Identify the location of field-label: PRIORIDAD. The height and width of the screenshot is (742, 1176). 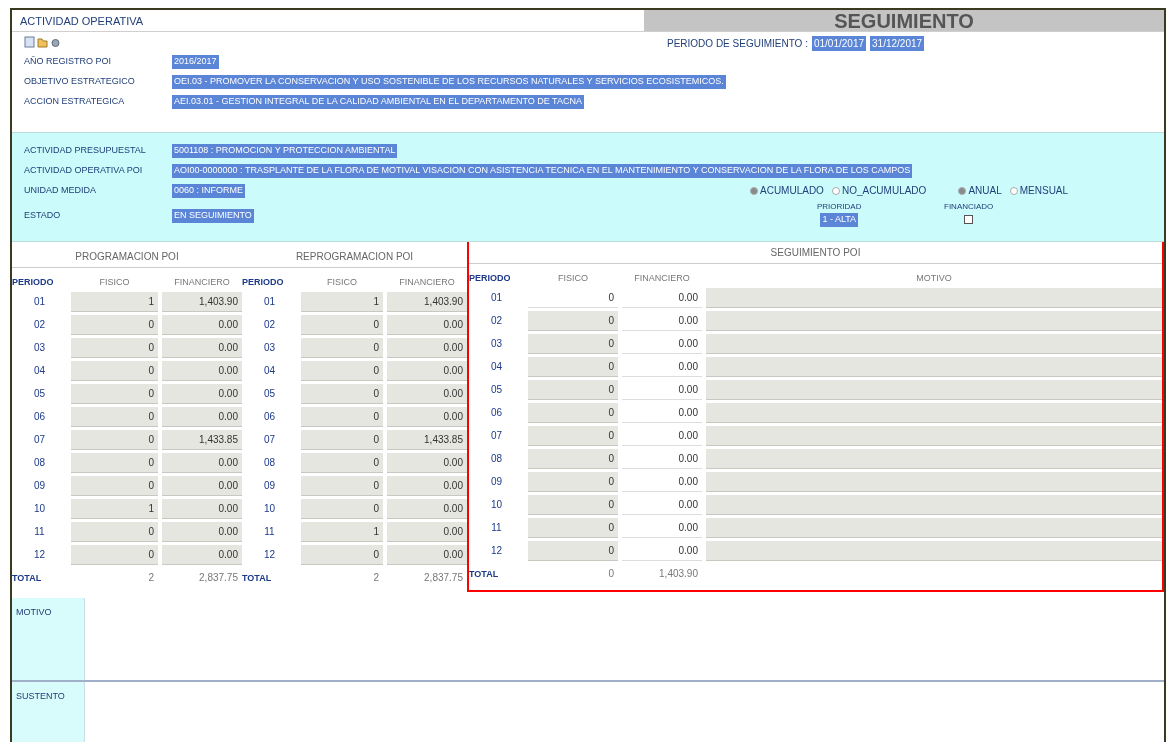
(839, 207).